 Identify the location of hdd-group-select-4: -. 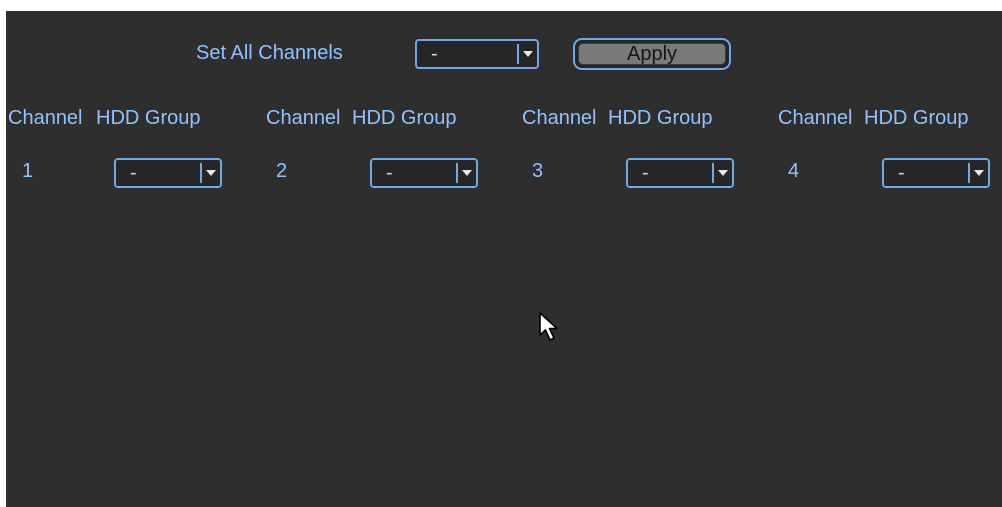
(936, 173).